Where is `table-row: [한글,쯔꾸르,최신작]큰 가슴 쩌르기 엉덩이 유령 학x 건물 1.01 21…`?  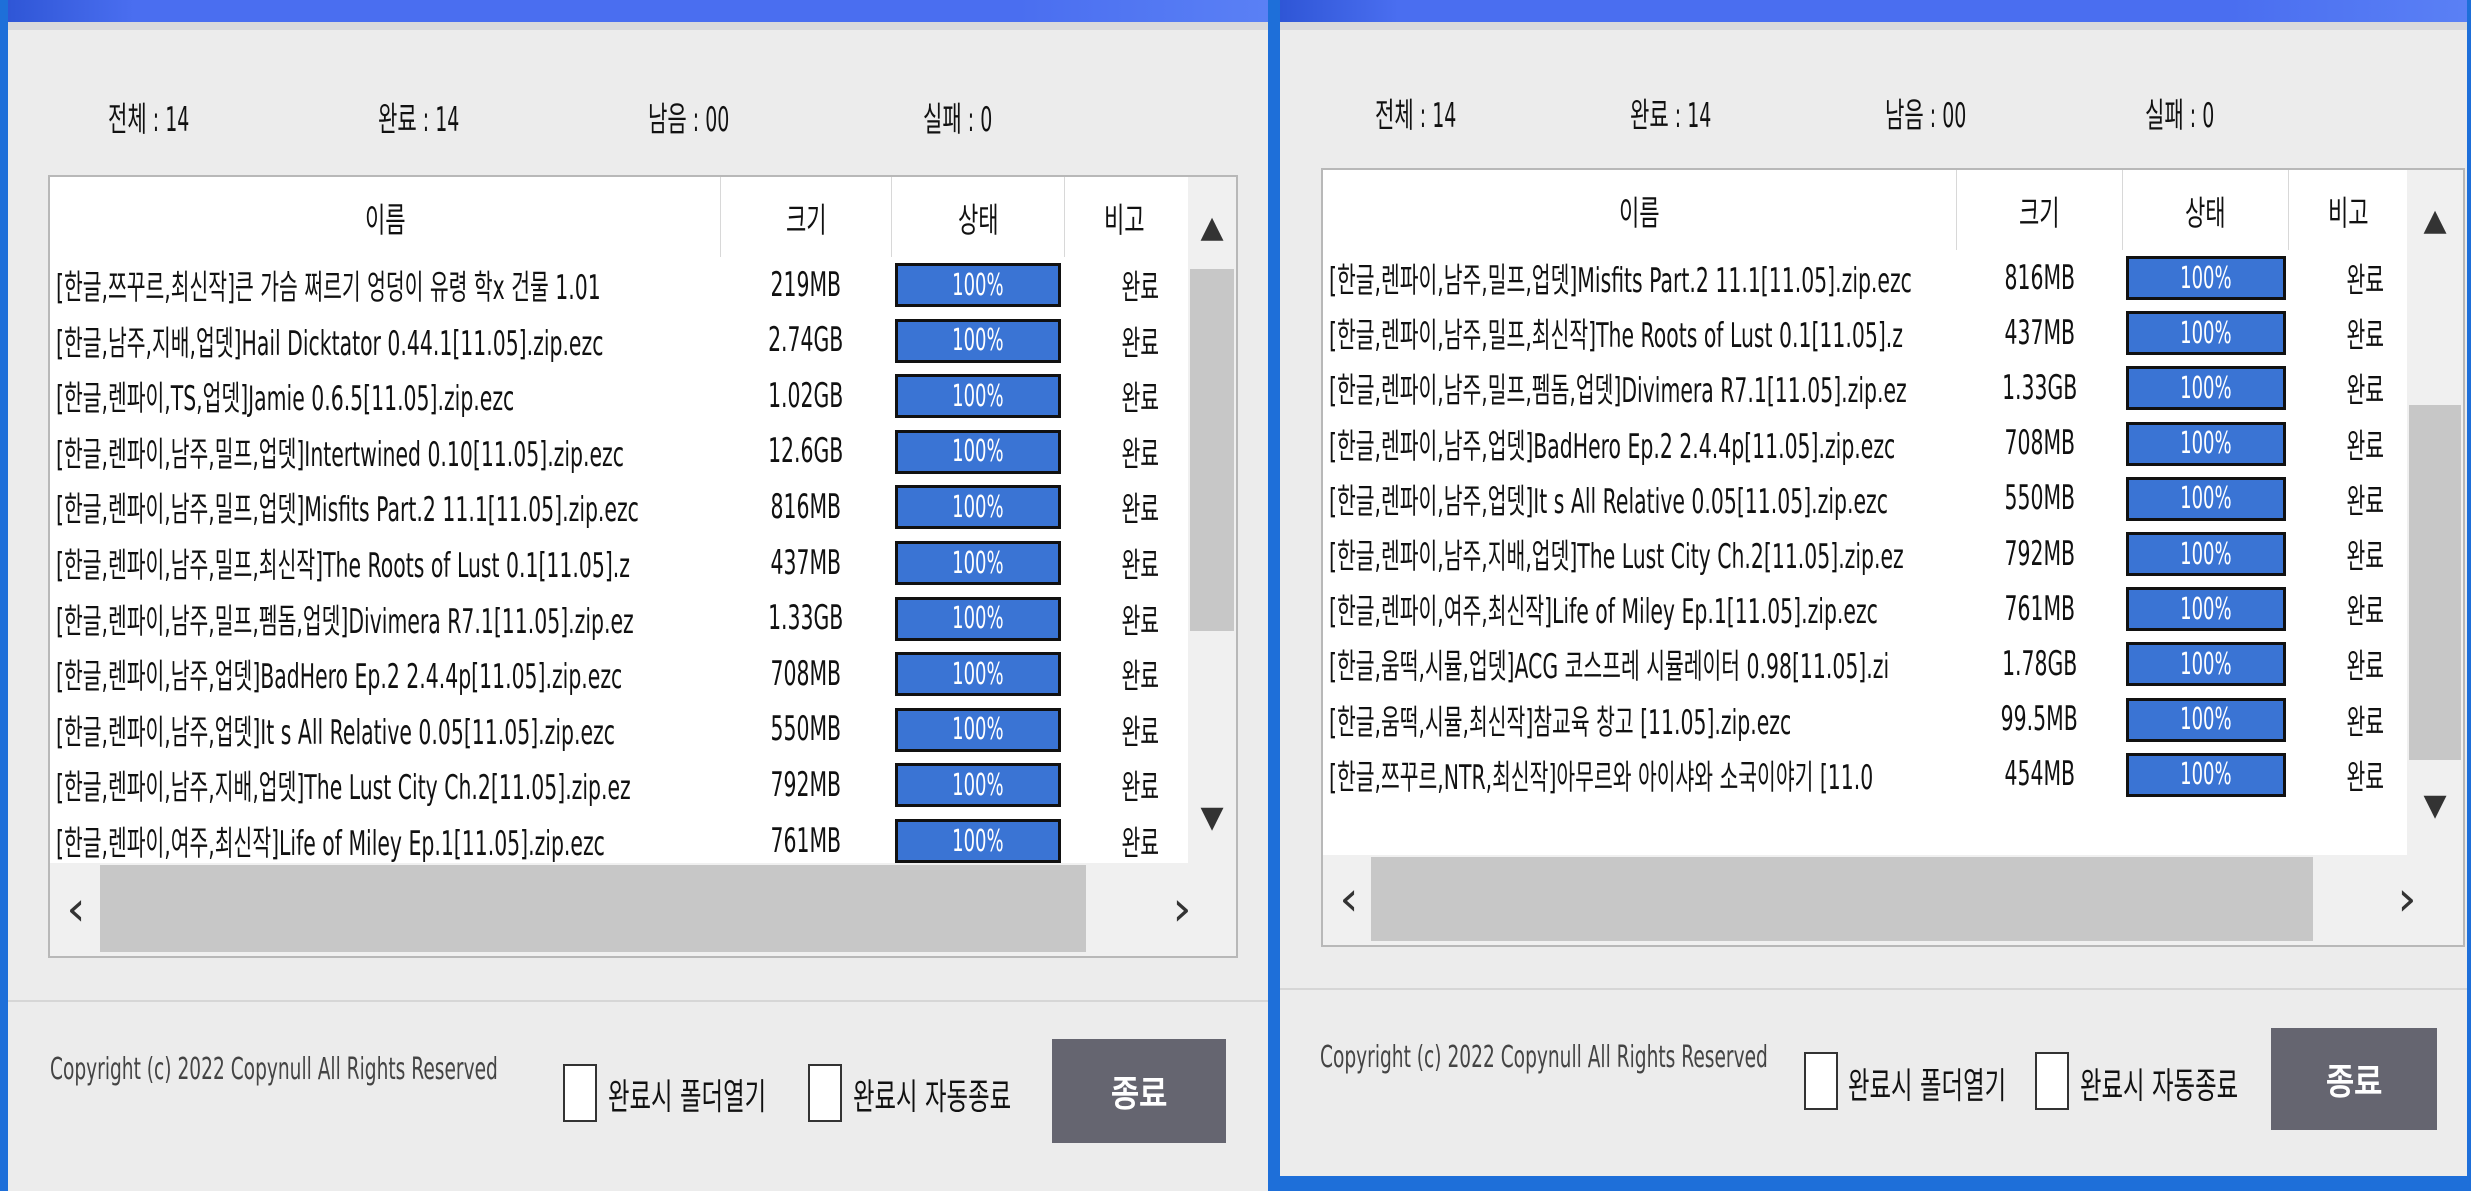
table-row: [한글,쯔꾸르,최신작]큰 가슴 쩌르기 엉덩이 유령 학x 건물 1.01 21… is located at coordinates (619, 284).